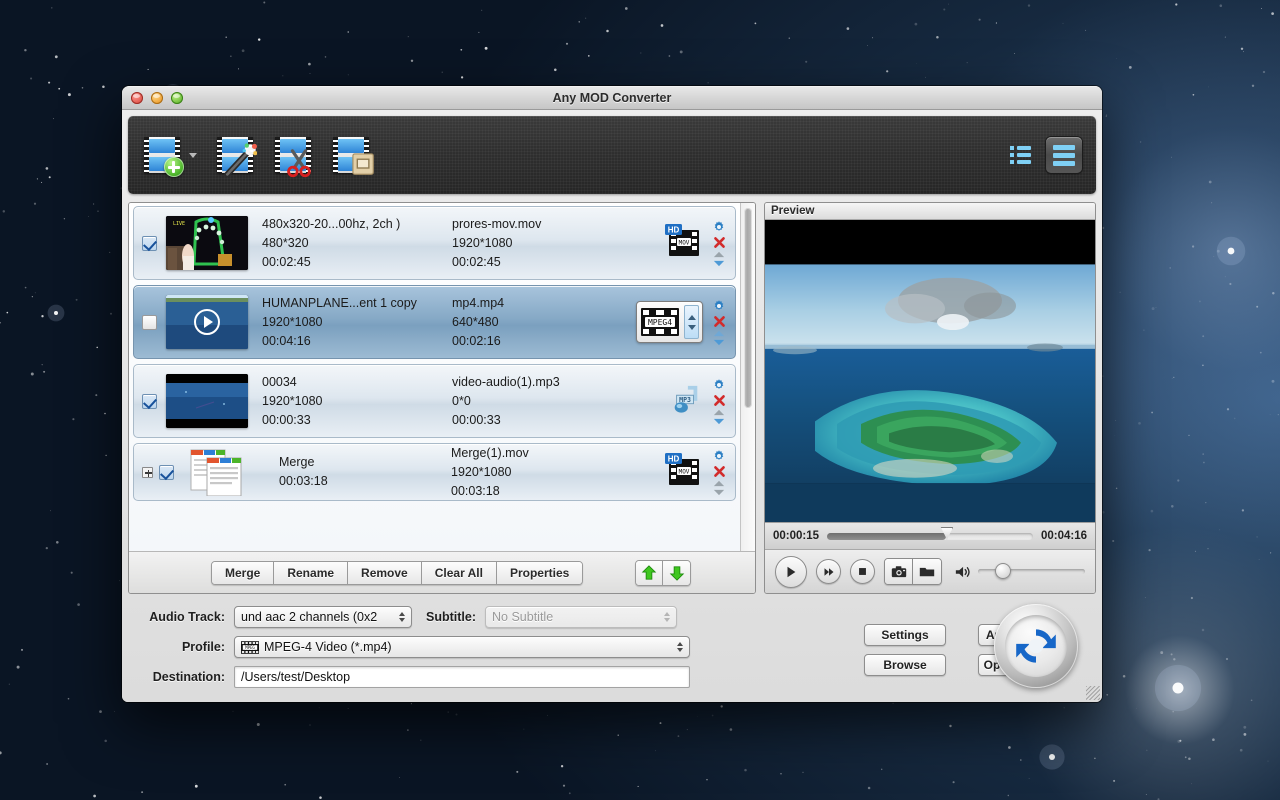 Image resolution: width=1280 pixels, height=800 pixels. Describe the element at coordinates (677, 572) in the screenshot. I see `move-down-button` at that location.